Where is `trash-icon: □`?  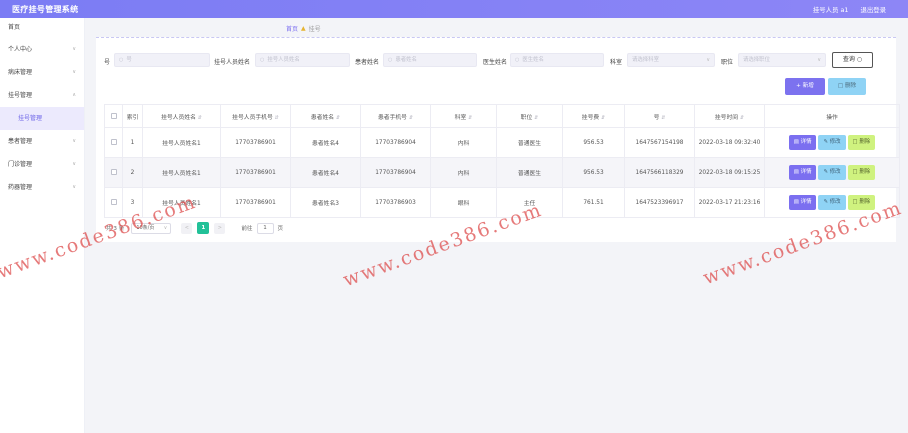
trash-icon: □ is located at coordinates (855, 202).